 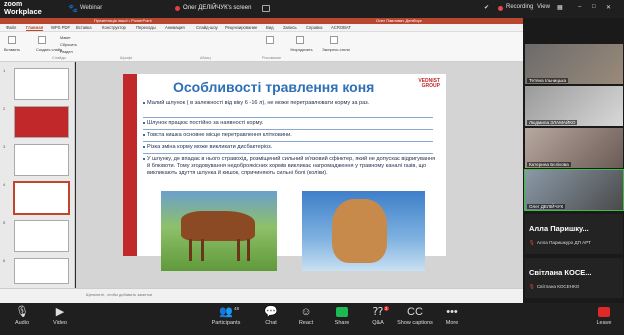 What do you see at coordinates (604, 323) in the screenshot?
I see `leave-label: Leave` at bounding box center [604, 323].